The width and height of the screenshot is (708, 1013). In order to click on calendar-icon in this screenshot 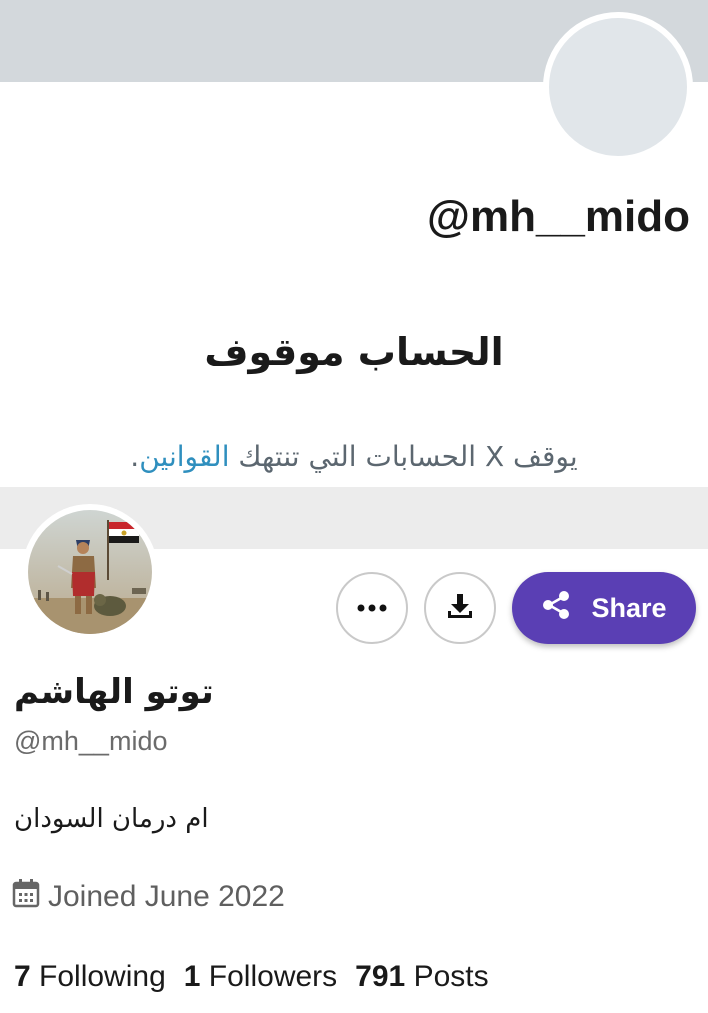, I will do `click(26, 897)`.